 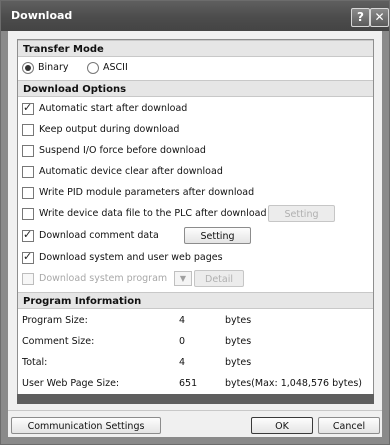 What do you see at coordinates (53, 67) in the screenshot?
I see `radio-binary-label: Binary` at bounding box center [53, 67].